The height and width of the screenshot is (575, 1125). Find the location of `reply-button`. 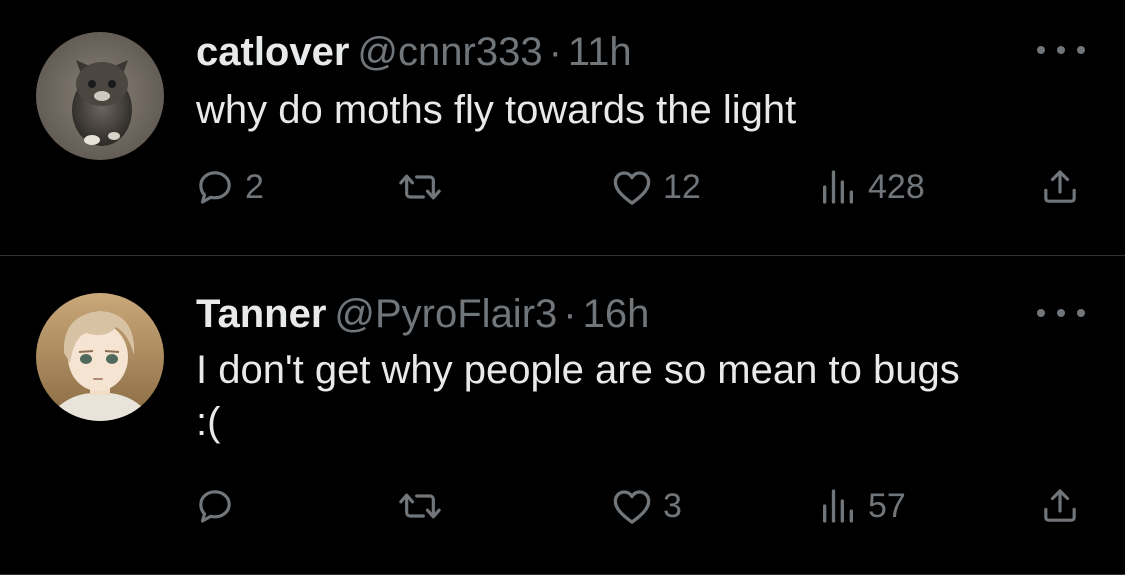

reply-button is located at coordinates (220, 506).